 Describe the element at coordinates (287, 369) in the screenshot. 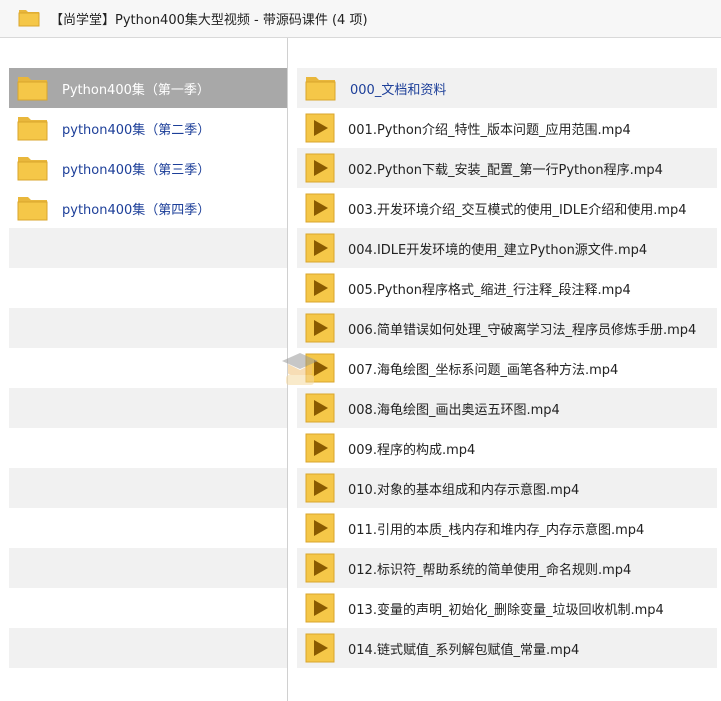

I see `pane-divider` at that location.